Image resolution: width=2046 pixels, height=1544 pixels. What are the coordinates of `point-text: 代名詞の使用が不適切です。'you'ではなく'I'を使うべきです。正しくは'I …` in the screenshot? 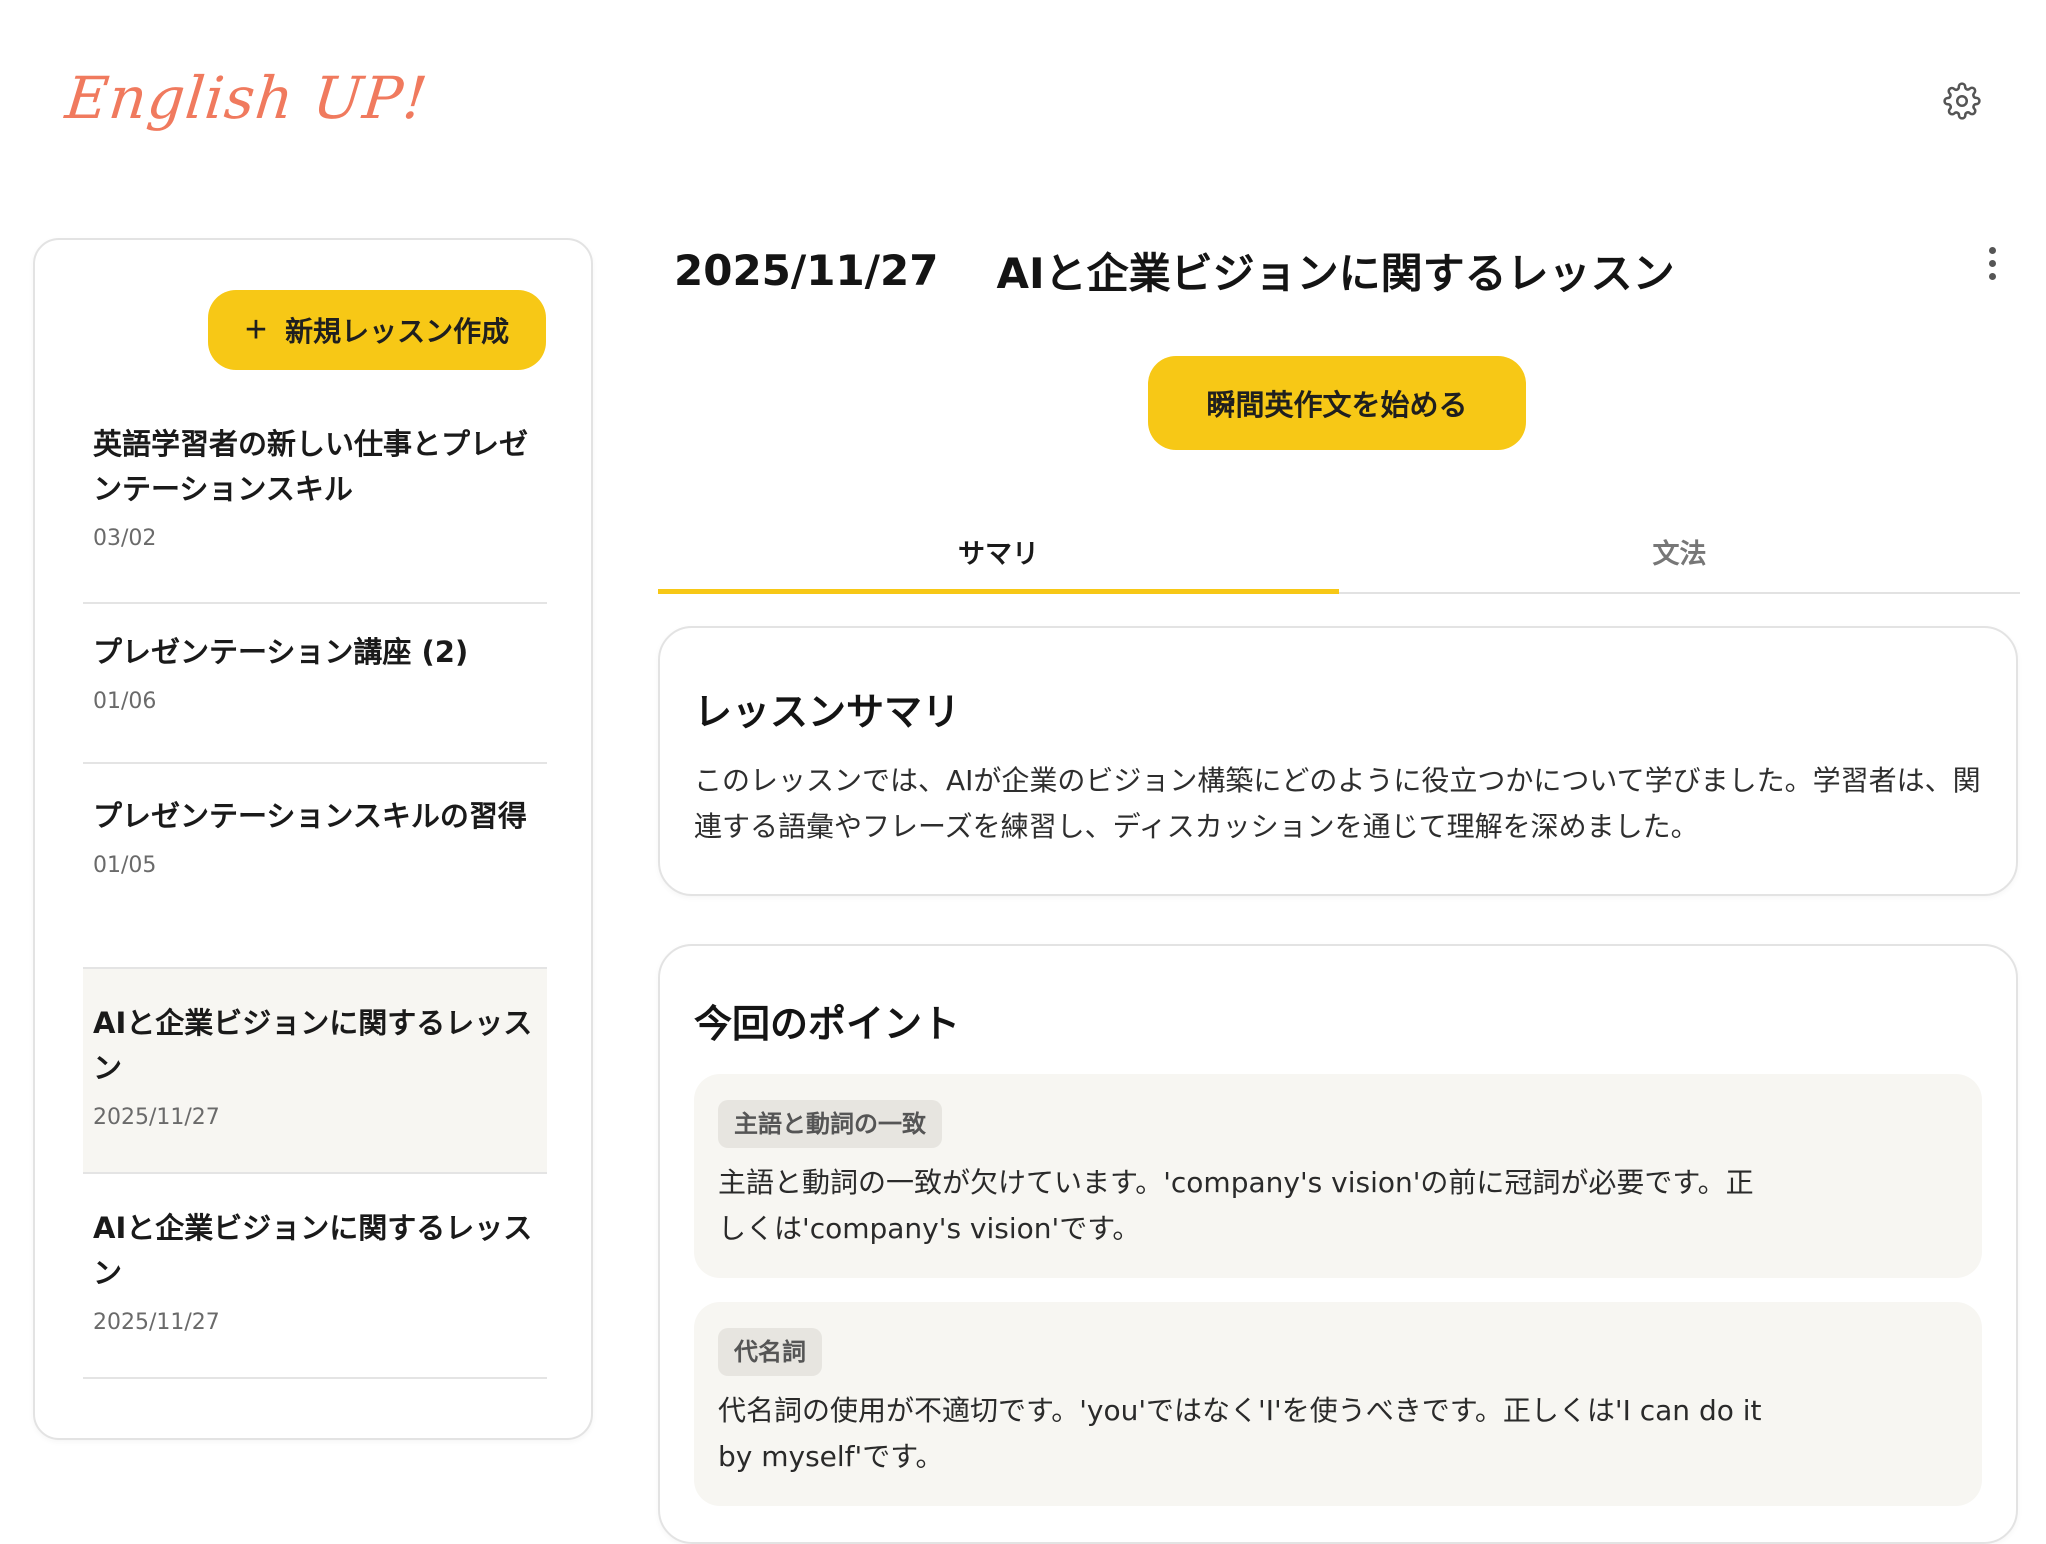 It's located at (1240, 1433).